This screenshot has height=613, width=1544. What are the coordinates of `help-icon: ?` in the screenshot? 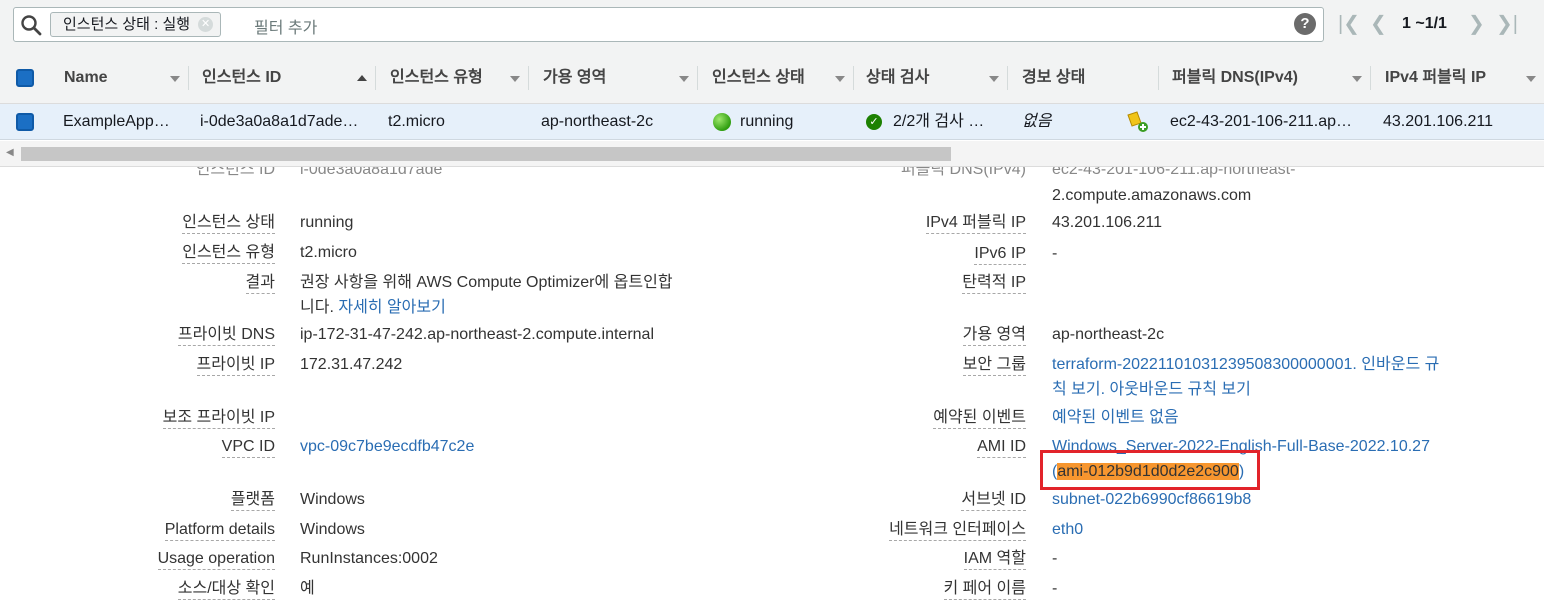 It's located at (1305, 24).